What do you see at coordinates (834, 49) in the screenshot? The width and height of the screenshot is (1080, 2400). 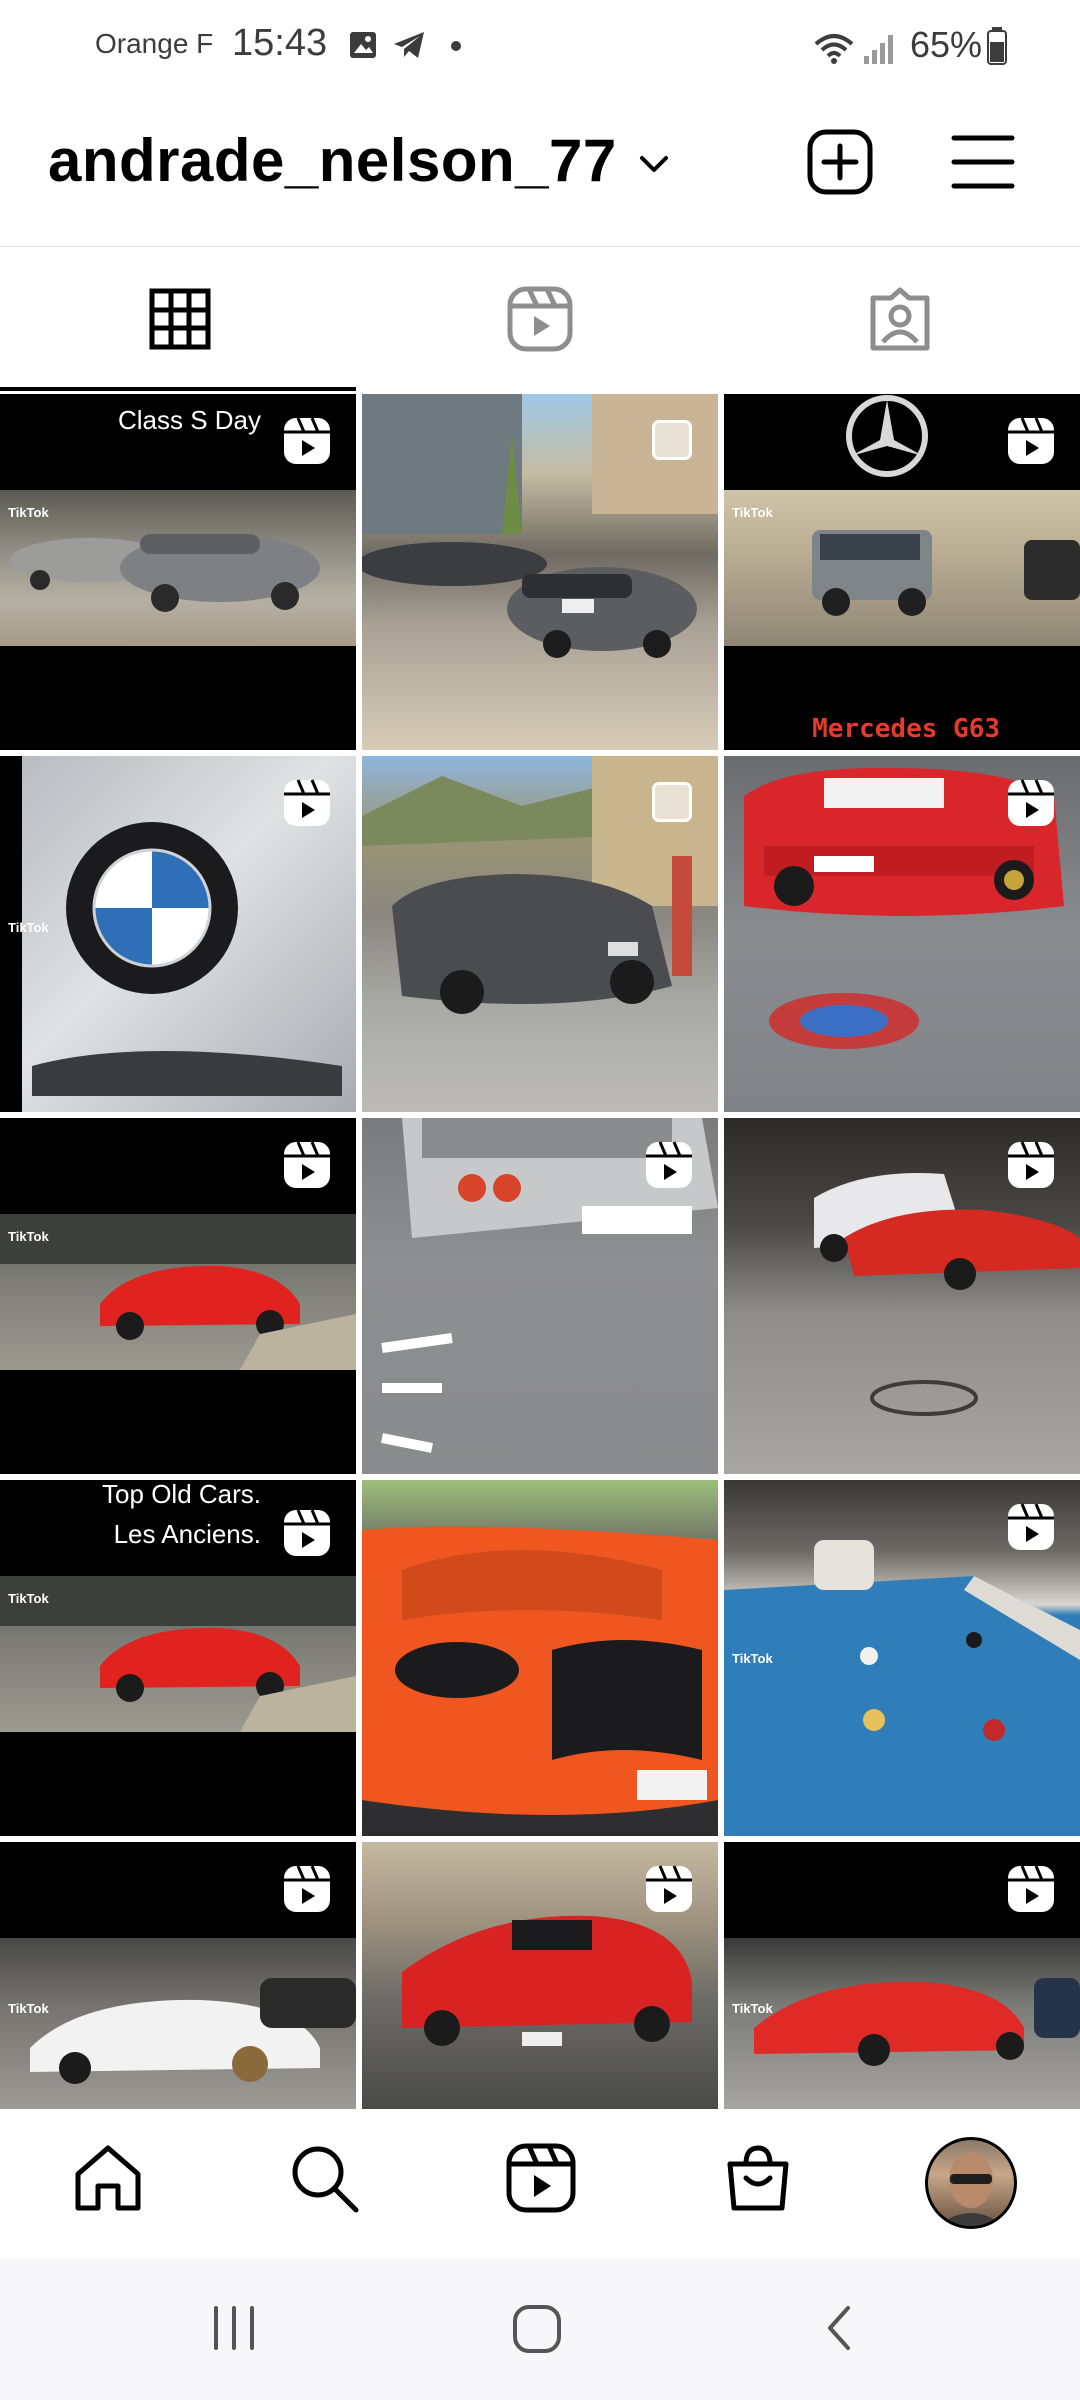 I see `wifi-icon` at bounding box center [834, 49].